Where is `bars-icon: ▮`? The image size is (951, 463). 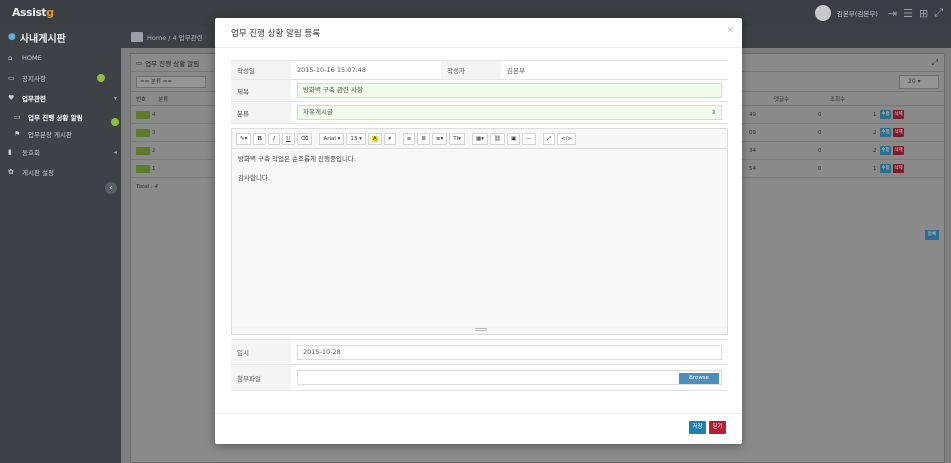 bars-icon: ▮ is located at coordinates (10, 152).